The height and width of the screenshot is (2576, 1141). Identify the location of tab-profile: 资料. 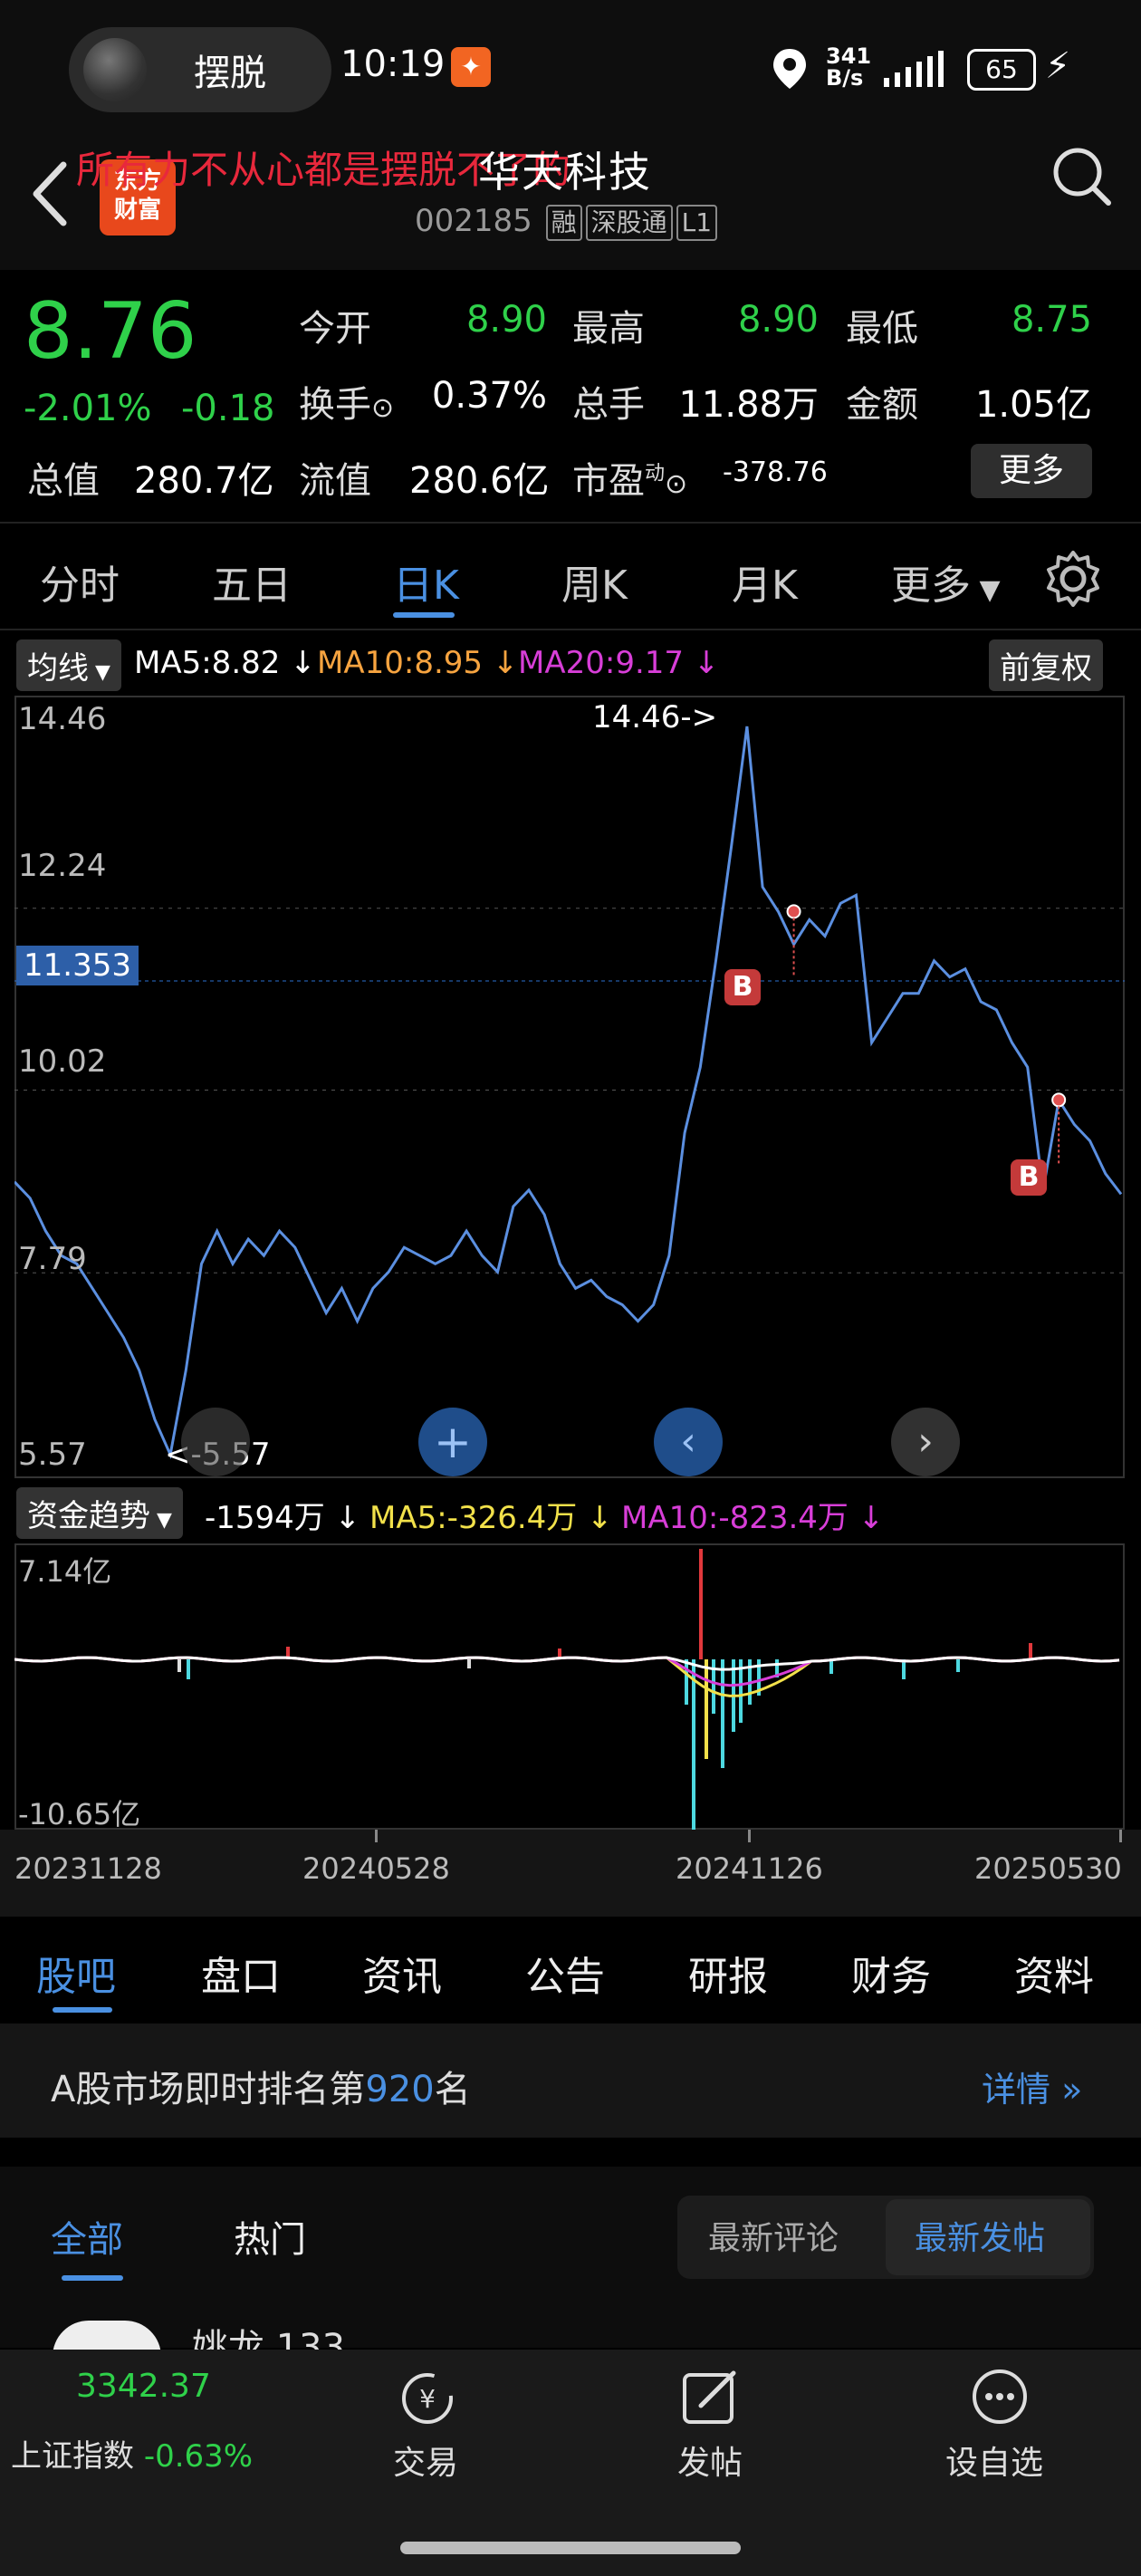
(1054, 1973).